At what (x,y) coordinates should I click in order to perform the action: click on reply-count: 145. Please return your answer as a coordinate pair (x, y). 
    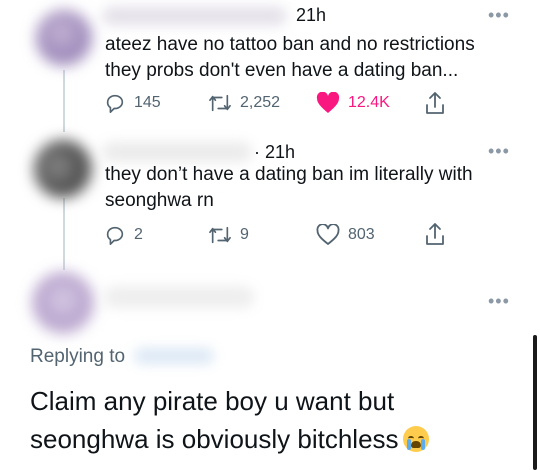
    Looking at the image, I should click on (147, 102).